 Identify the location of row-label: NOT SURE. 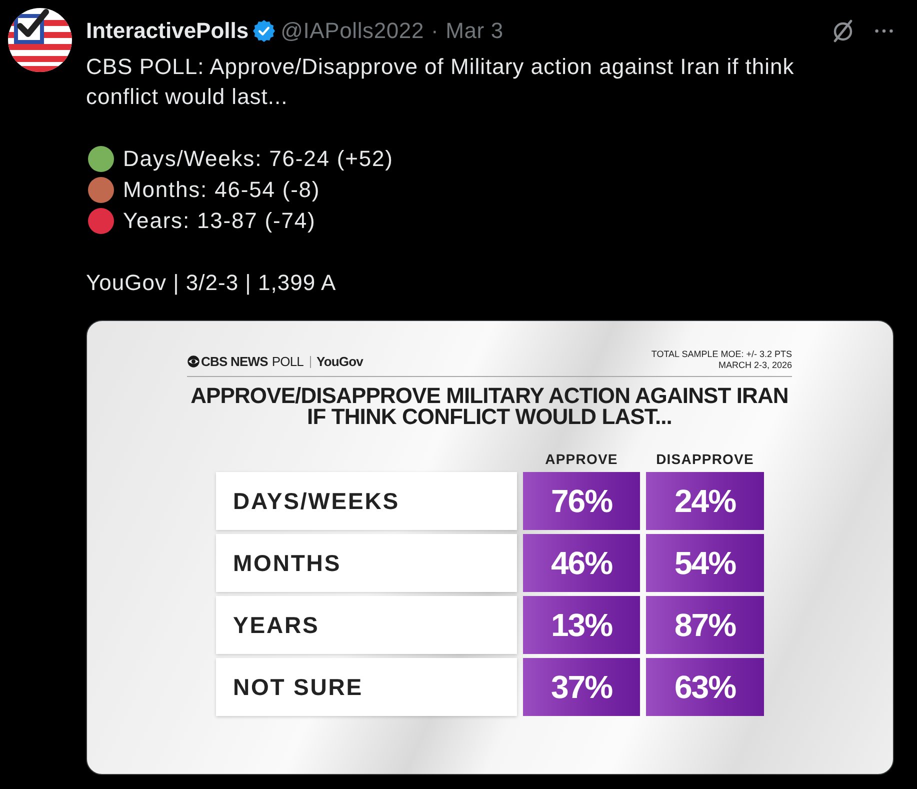
(366, 687).